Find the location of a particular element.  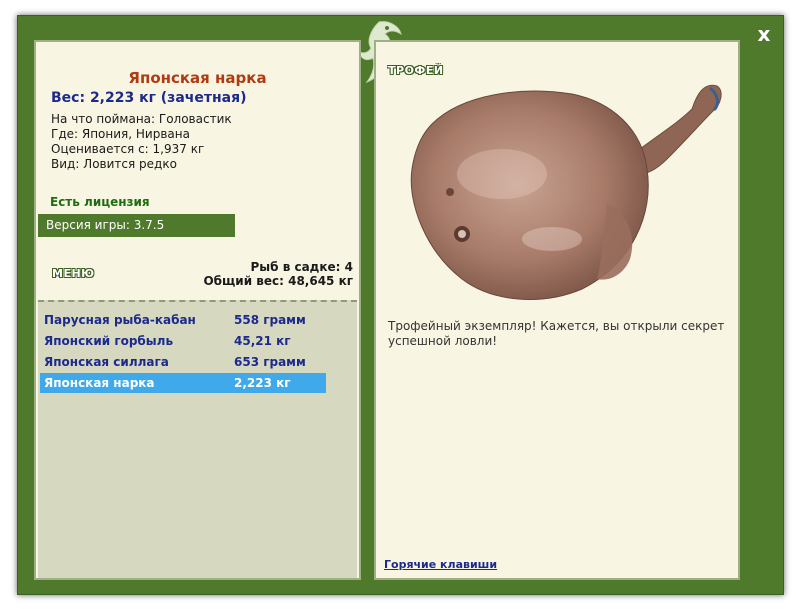

trophy-label: ТРОФЕЙ is located at coordinates (416, 70).